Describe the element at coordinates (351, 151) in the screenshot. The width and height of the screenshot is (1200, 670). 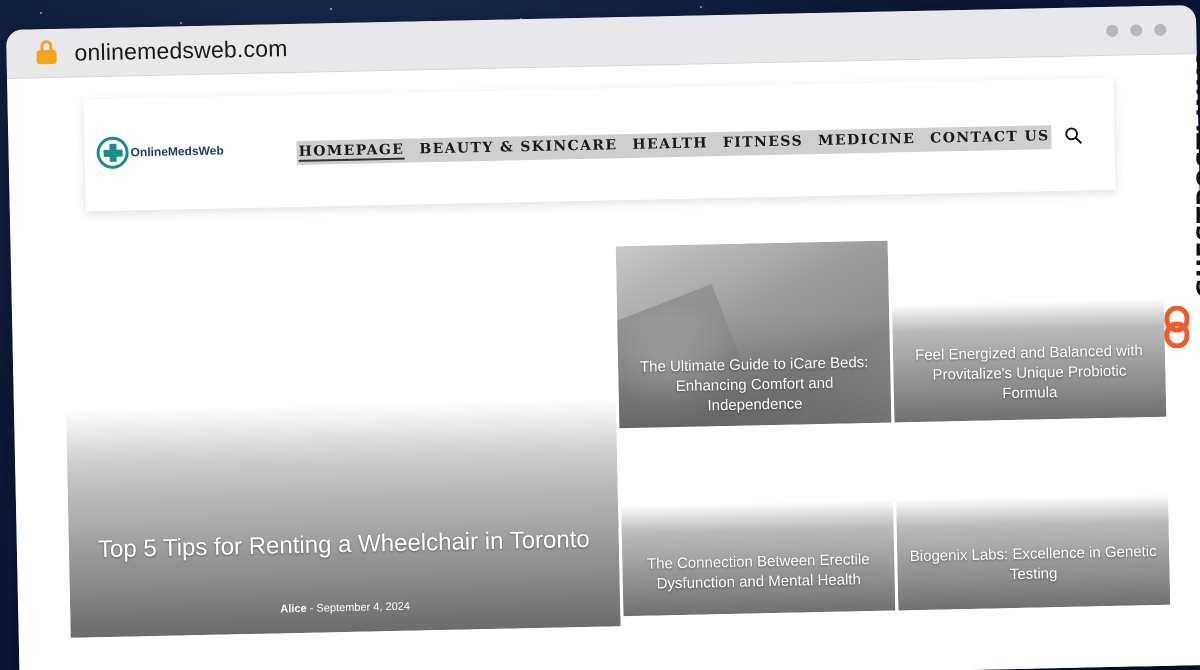
I see `nav-homepage: HOMEPAGE` at that location.